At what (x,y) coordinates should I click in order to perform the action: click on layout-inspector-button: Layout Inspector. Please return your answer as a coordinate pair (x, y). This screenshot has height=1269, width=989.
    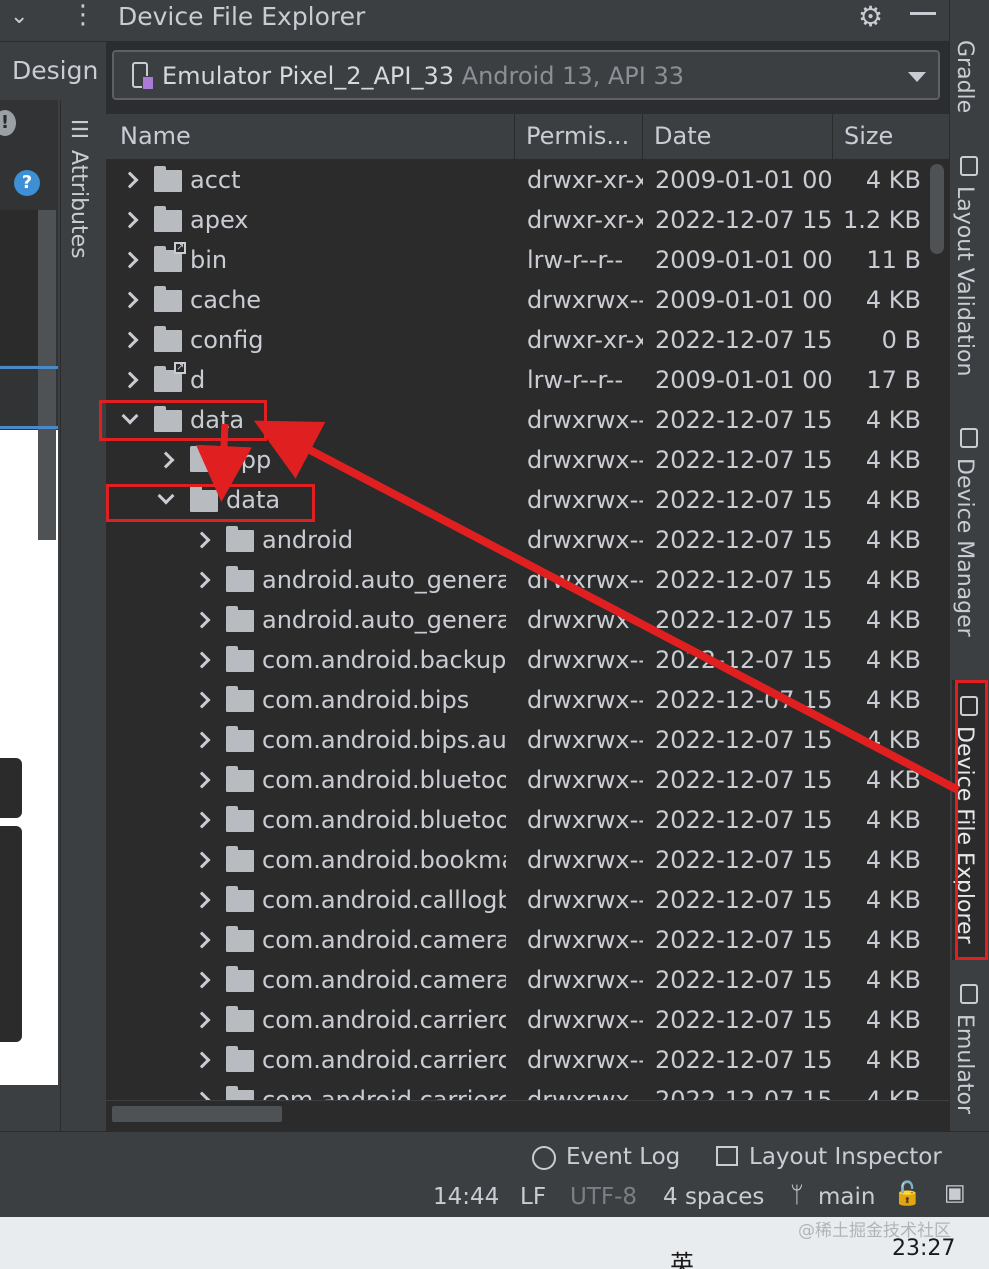
    Looking at the image, I should click on (845, 1157).